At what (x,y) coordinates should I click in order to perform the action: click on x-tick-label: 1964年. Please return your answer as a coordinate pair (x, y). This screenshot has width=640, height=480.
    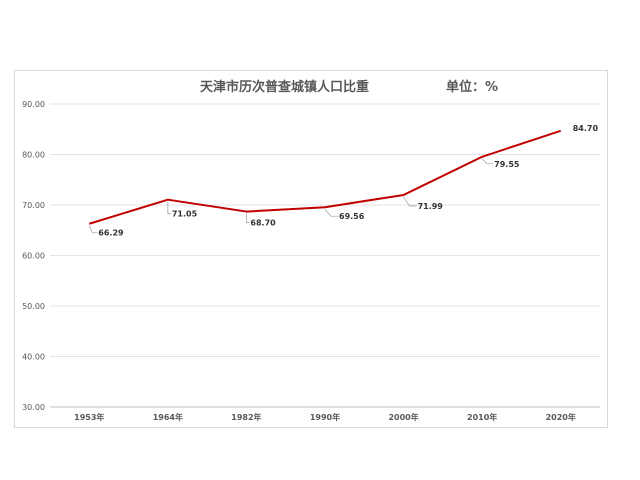
    Looking at the image, I should click on (168, 417).